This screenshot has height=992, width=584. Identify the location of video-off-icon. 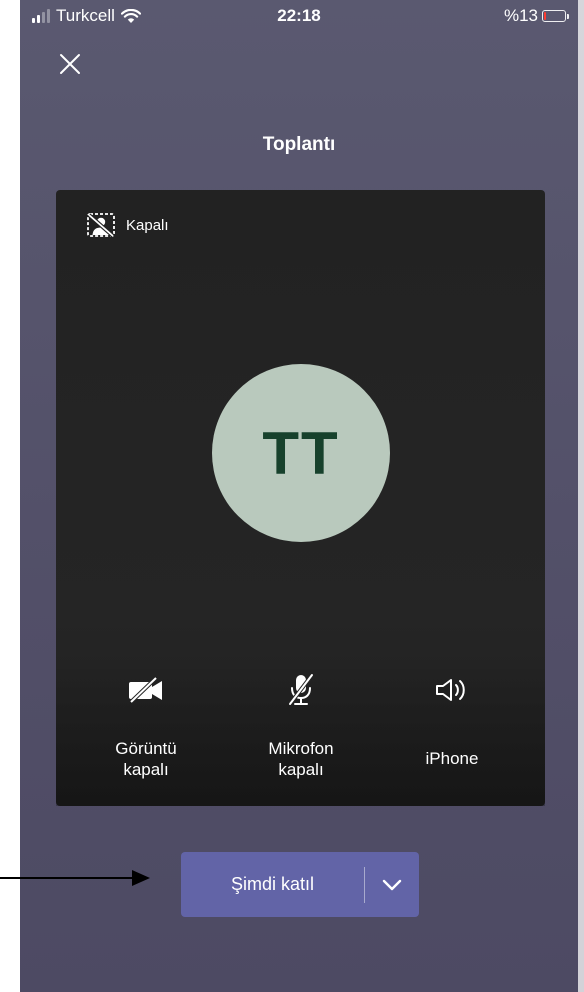
(145, 690).